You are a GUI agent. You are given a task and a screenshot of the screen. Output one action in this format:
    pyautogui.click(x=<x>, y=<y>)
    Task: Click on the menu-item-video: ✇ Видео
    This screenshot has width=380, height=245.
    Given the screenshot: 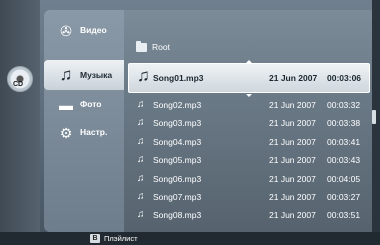 What is the action you would take?
    pyautogui.click(x=84, y=31)
    